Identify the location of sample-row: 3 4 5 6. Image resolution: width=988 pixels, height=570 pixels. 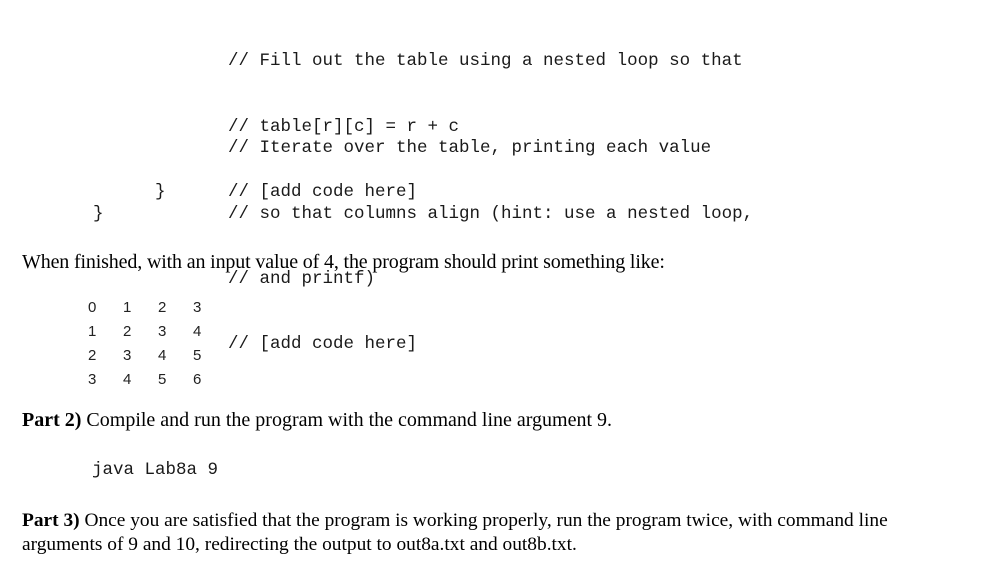
(158, 380).